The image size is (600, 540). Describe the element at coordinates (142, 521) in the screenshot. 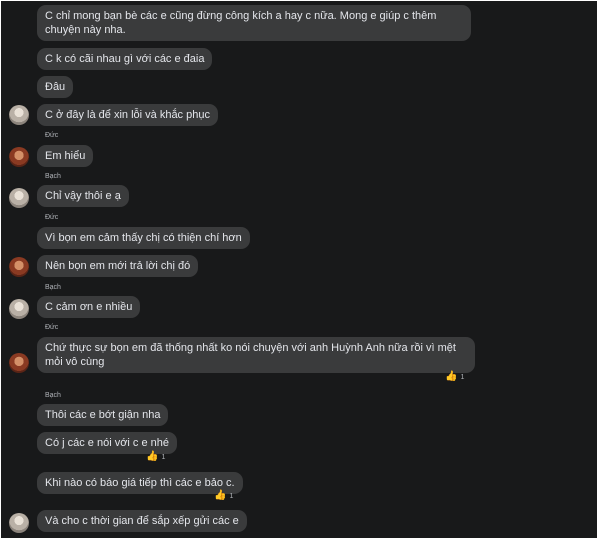

I see `message-bubble: Và cho c thời gian để sắp xếp gửi các e` at that location.